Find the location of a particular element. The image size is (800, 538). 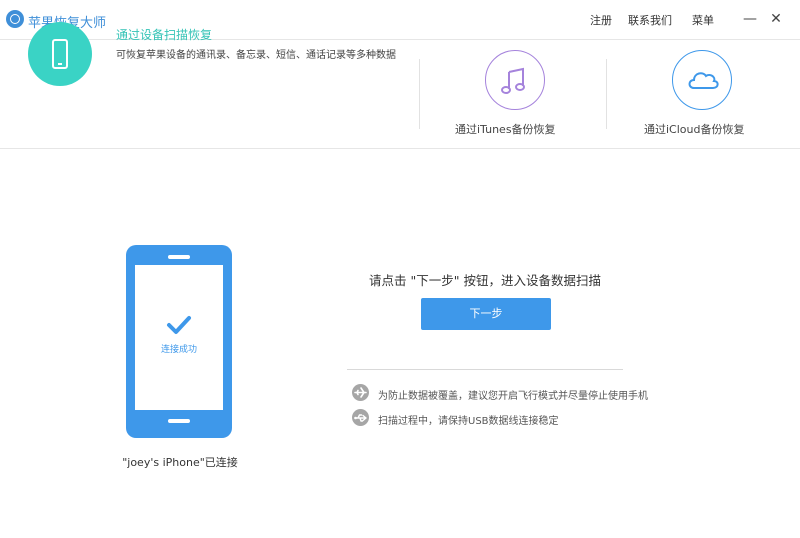

usb-icon is located at coordinates (360, 417).